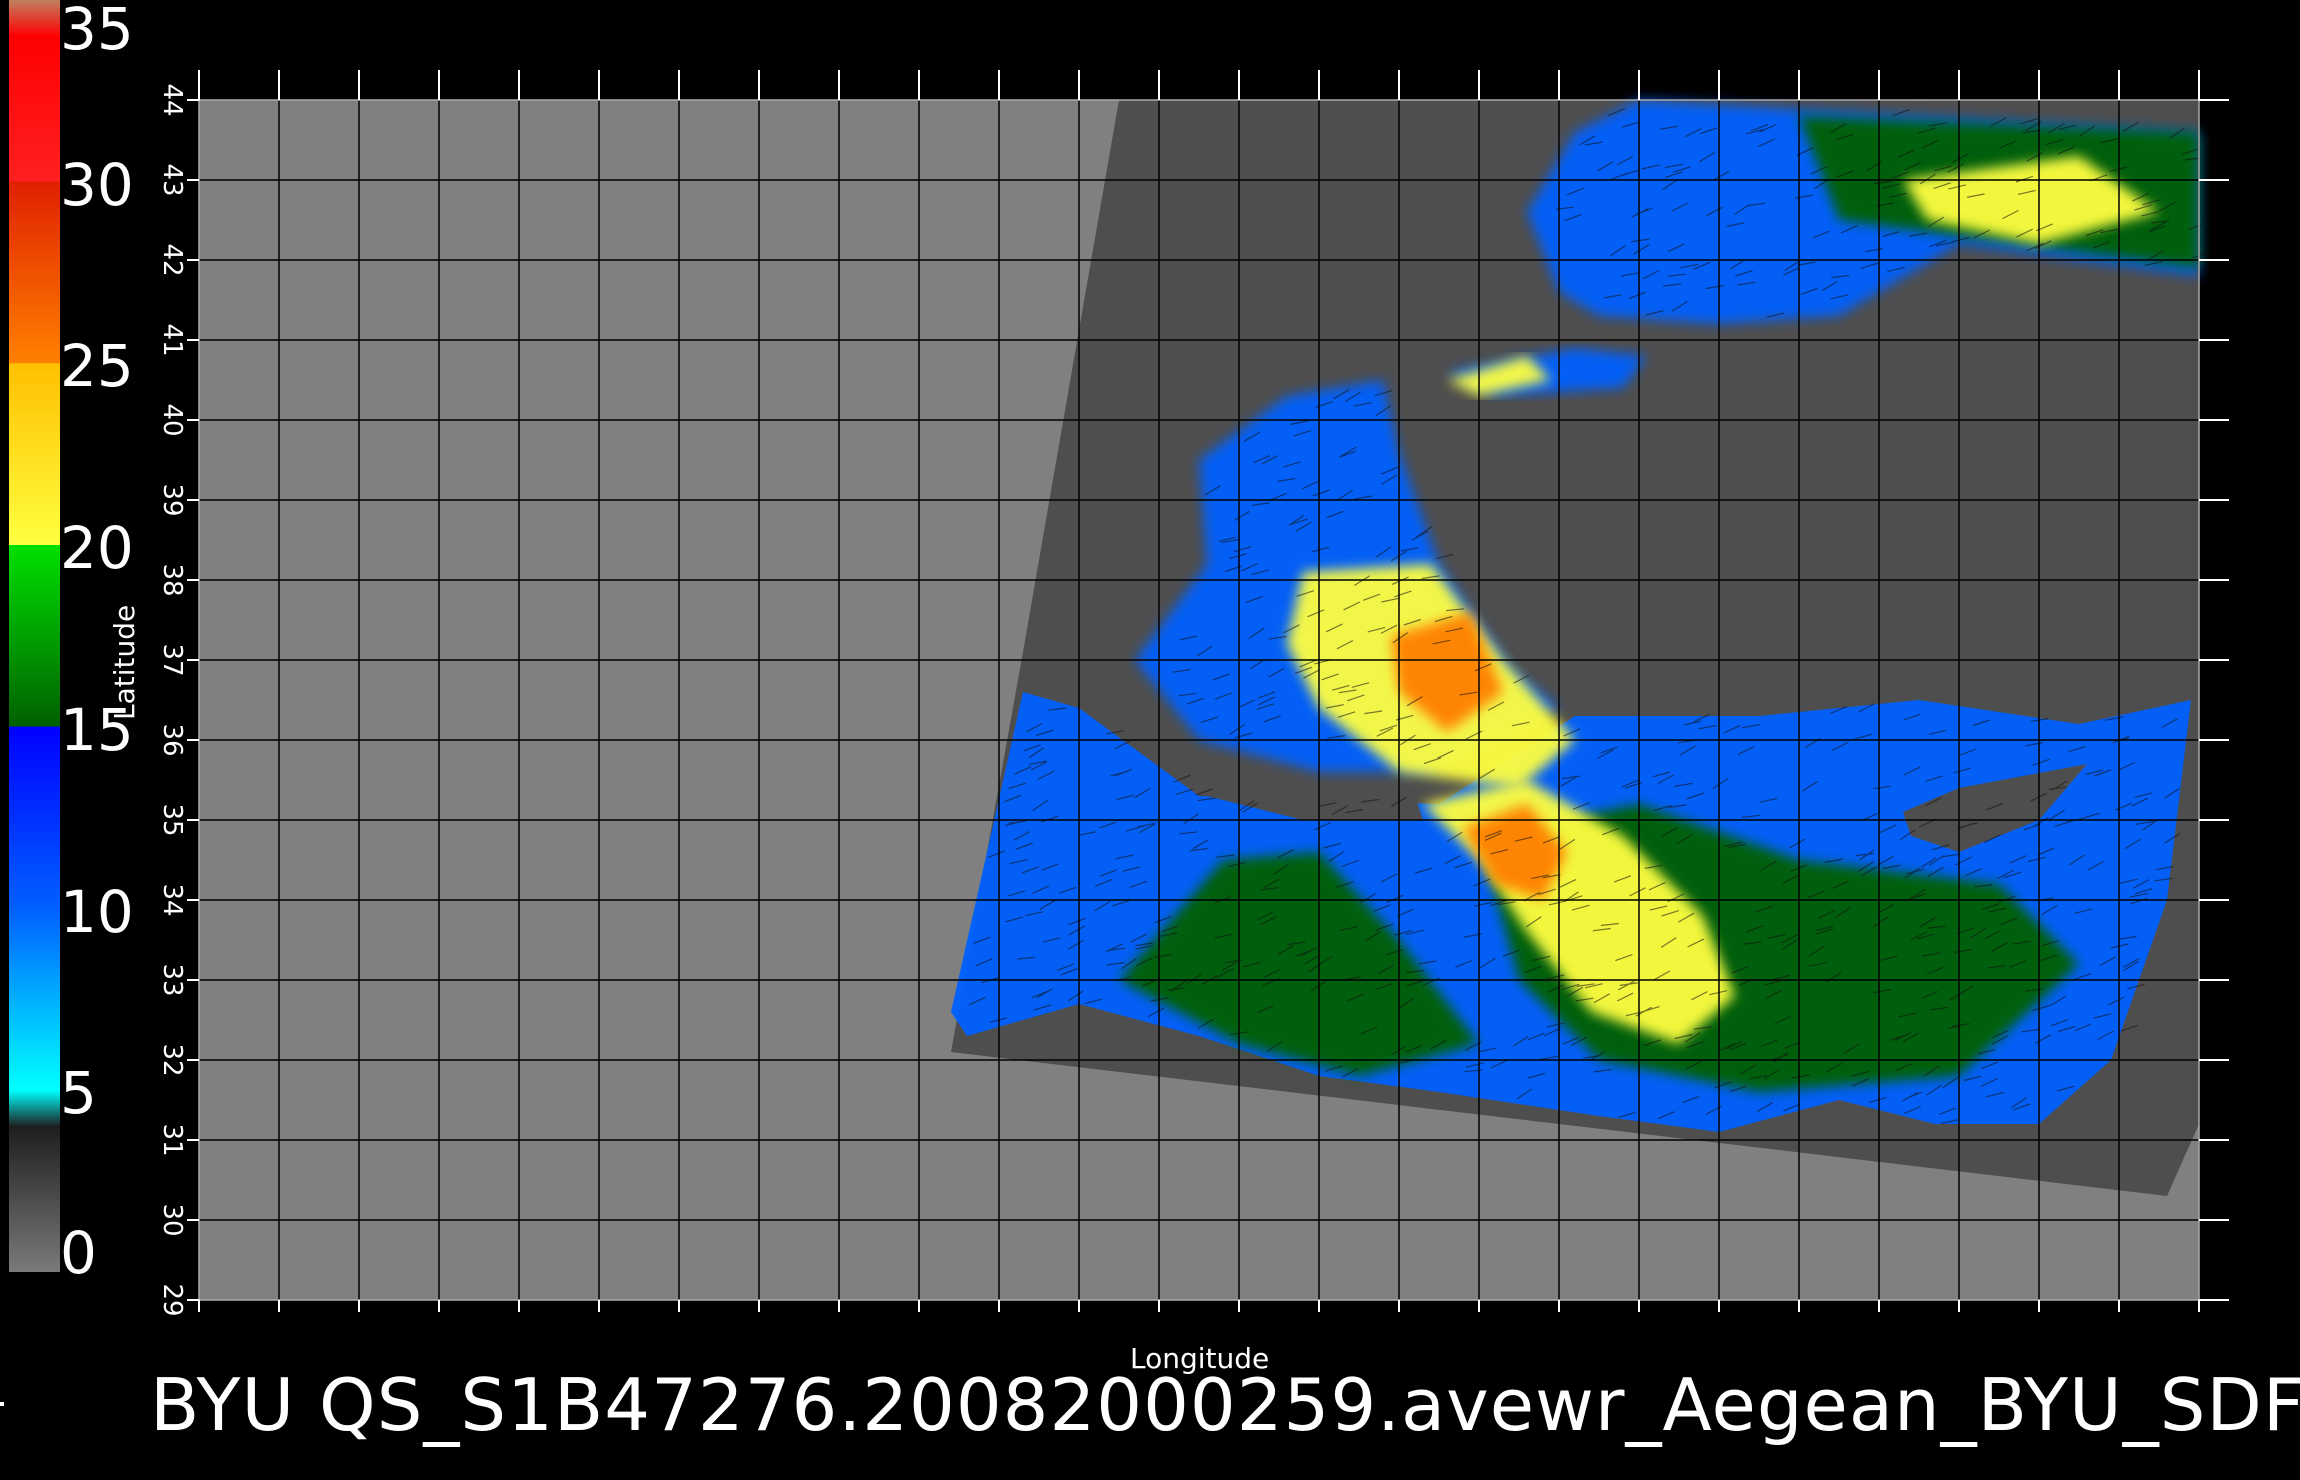  What do you see at coordinates (172, 1219) in the screenshot?
I see `y-tick-label: 30` at bounding box center [172, 1219].